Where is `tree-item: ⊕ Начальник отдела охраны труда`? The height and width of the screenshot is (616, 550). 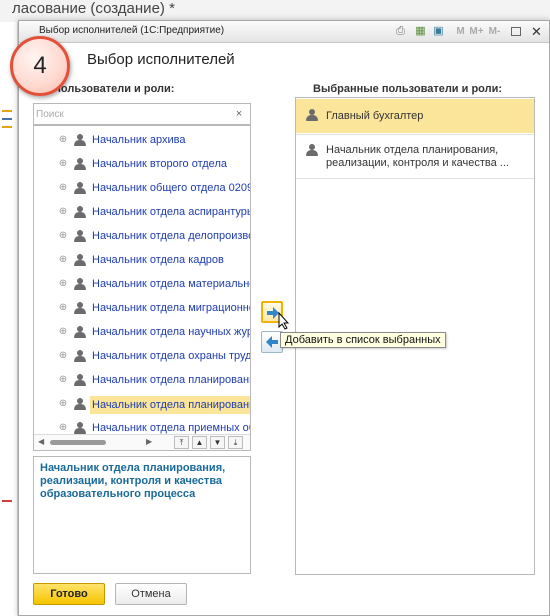
tree-item: ⊕ Начальник отдела охраны труда is located at coordinates (142, 357).